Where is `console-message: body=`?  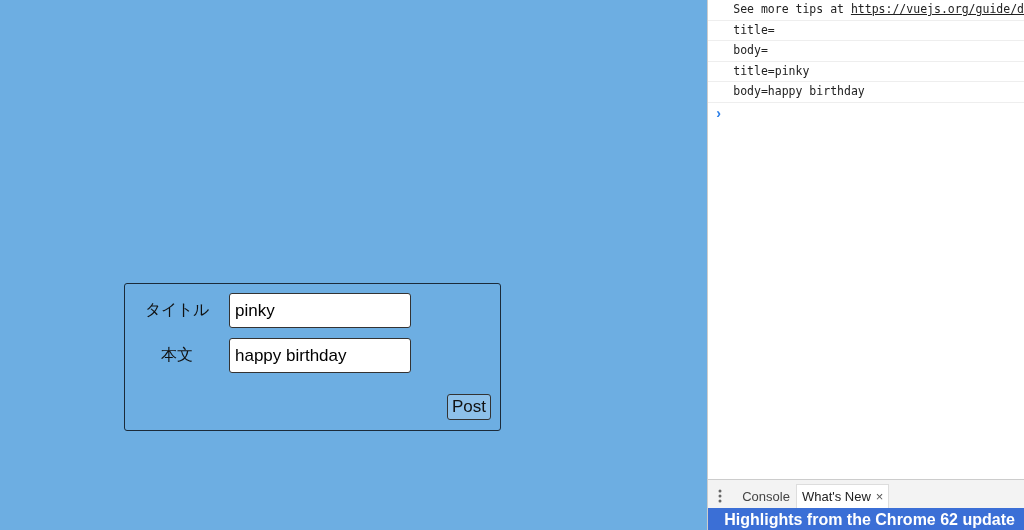 console-message: body= is located at coordinates (866, 51).